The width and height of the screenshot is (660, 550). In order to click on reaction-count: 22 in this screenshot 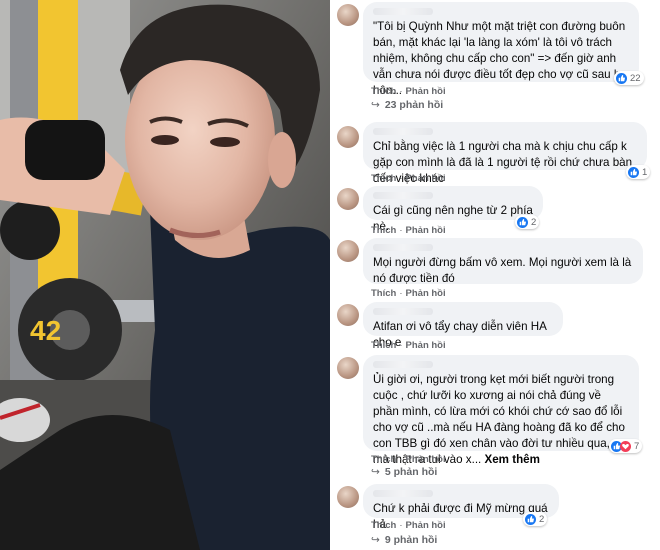, I will do `click(629, 78)`.